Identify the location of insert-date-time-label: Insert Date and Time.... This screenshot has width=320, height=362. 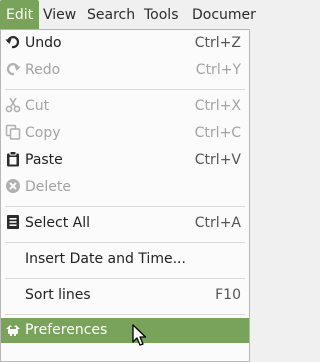
(105, 259).